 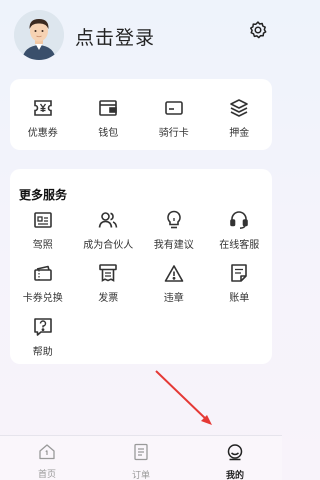 I want to click on tab-orders: 订单, so click(x=141, y=458).